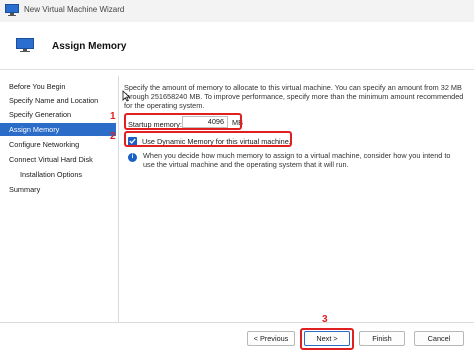 This screenshot has width=474, height=358. I want to click on annotation-number-1: 1, so click(113, 116).